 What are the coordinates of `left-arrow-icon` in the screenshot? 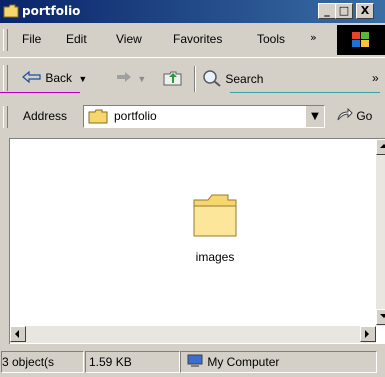 It's located at (17, 334).